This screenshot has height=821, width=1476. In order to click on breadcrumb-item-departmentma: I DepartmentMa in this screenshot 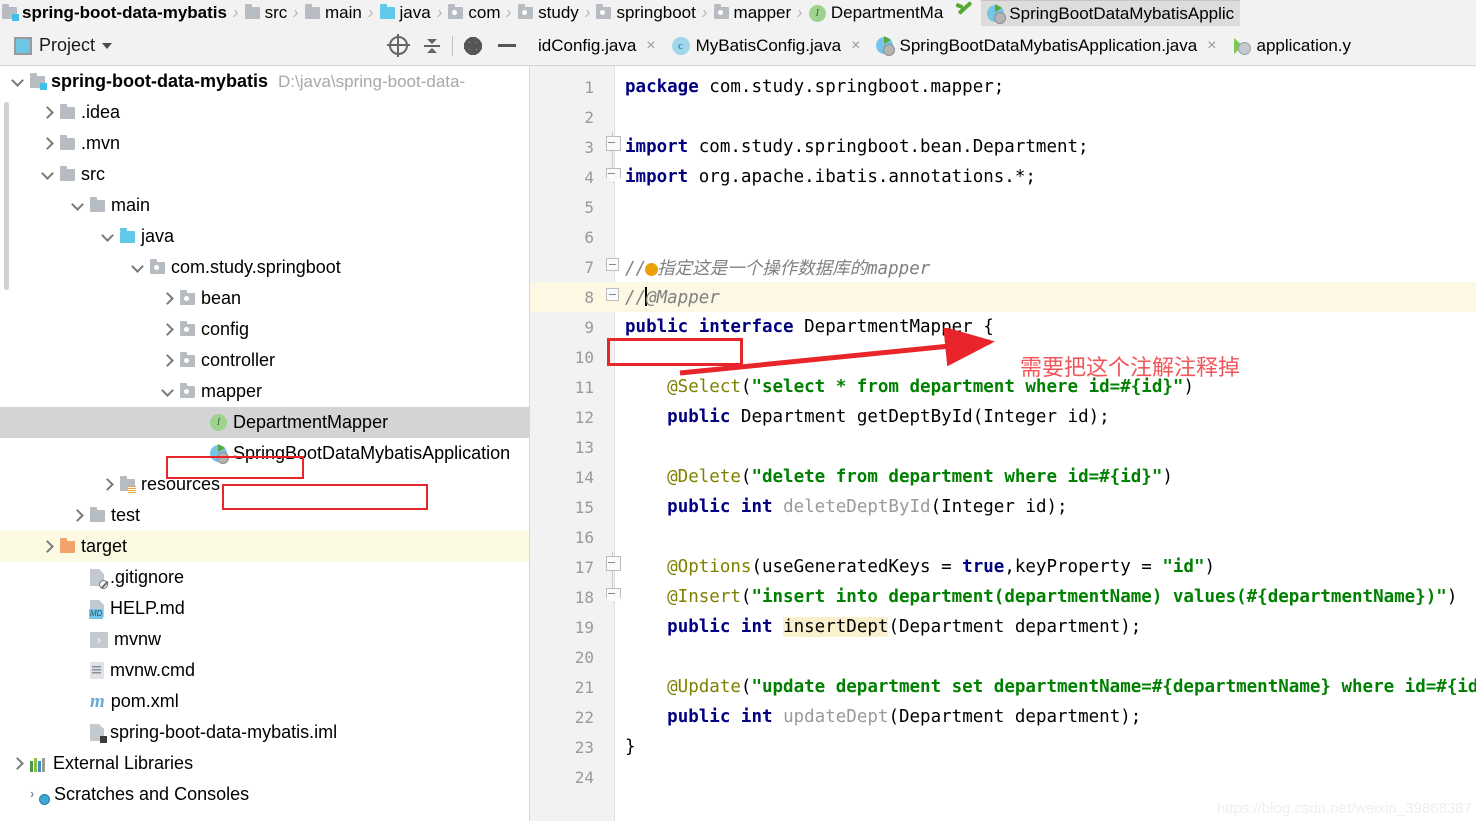, I will do `click(875, 13)`.